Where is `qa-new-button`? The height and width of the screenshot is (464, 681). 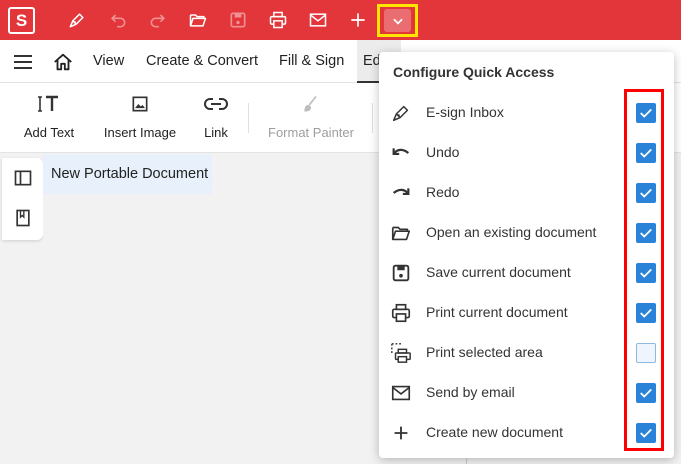
qa-new-button is located at coordinates (358, 20).